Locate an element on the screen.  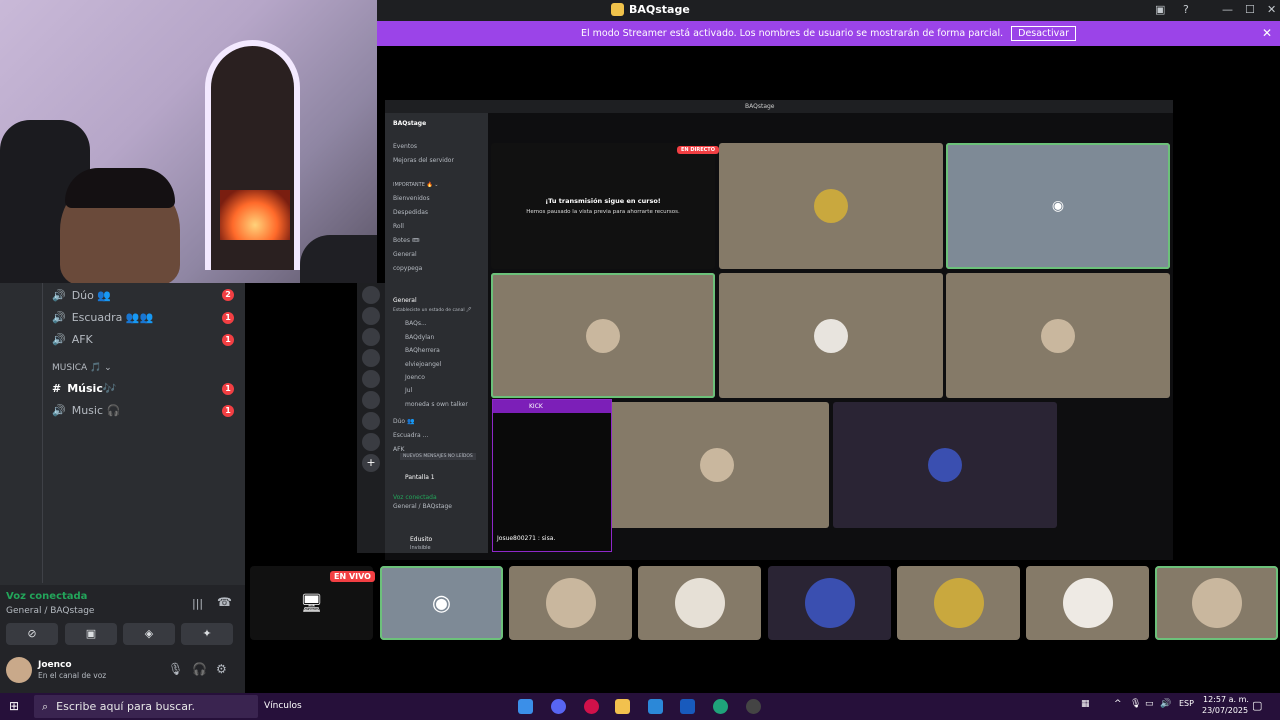
channel-music-voice: 🔊 Music 🎧 is located at coordinates (86, 410).